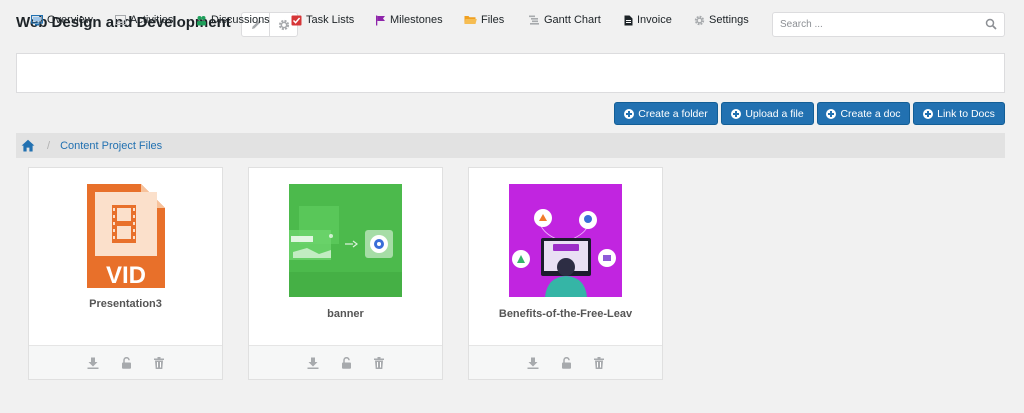 This screenshot has width=1024, height=413. I want to click on project-nav, so click(510, 73).